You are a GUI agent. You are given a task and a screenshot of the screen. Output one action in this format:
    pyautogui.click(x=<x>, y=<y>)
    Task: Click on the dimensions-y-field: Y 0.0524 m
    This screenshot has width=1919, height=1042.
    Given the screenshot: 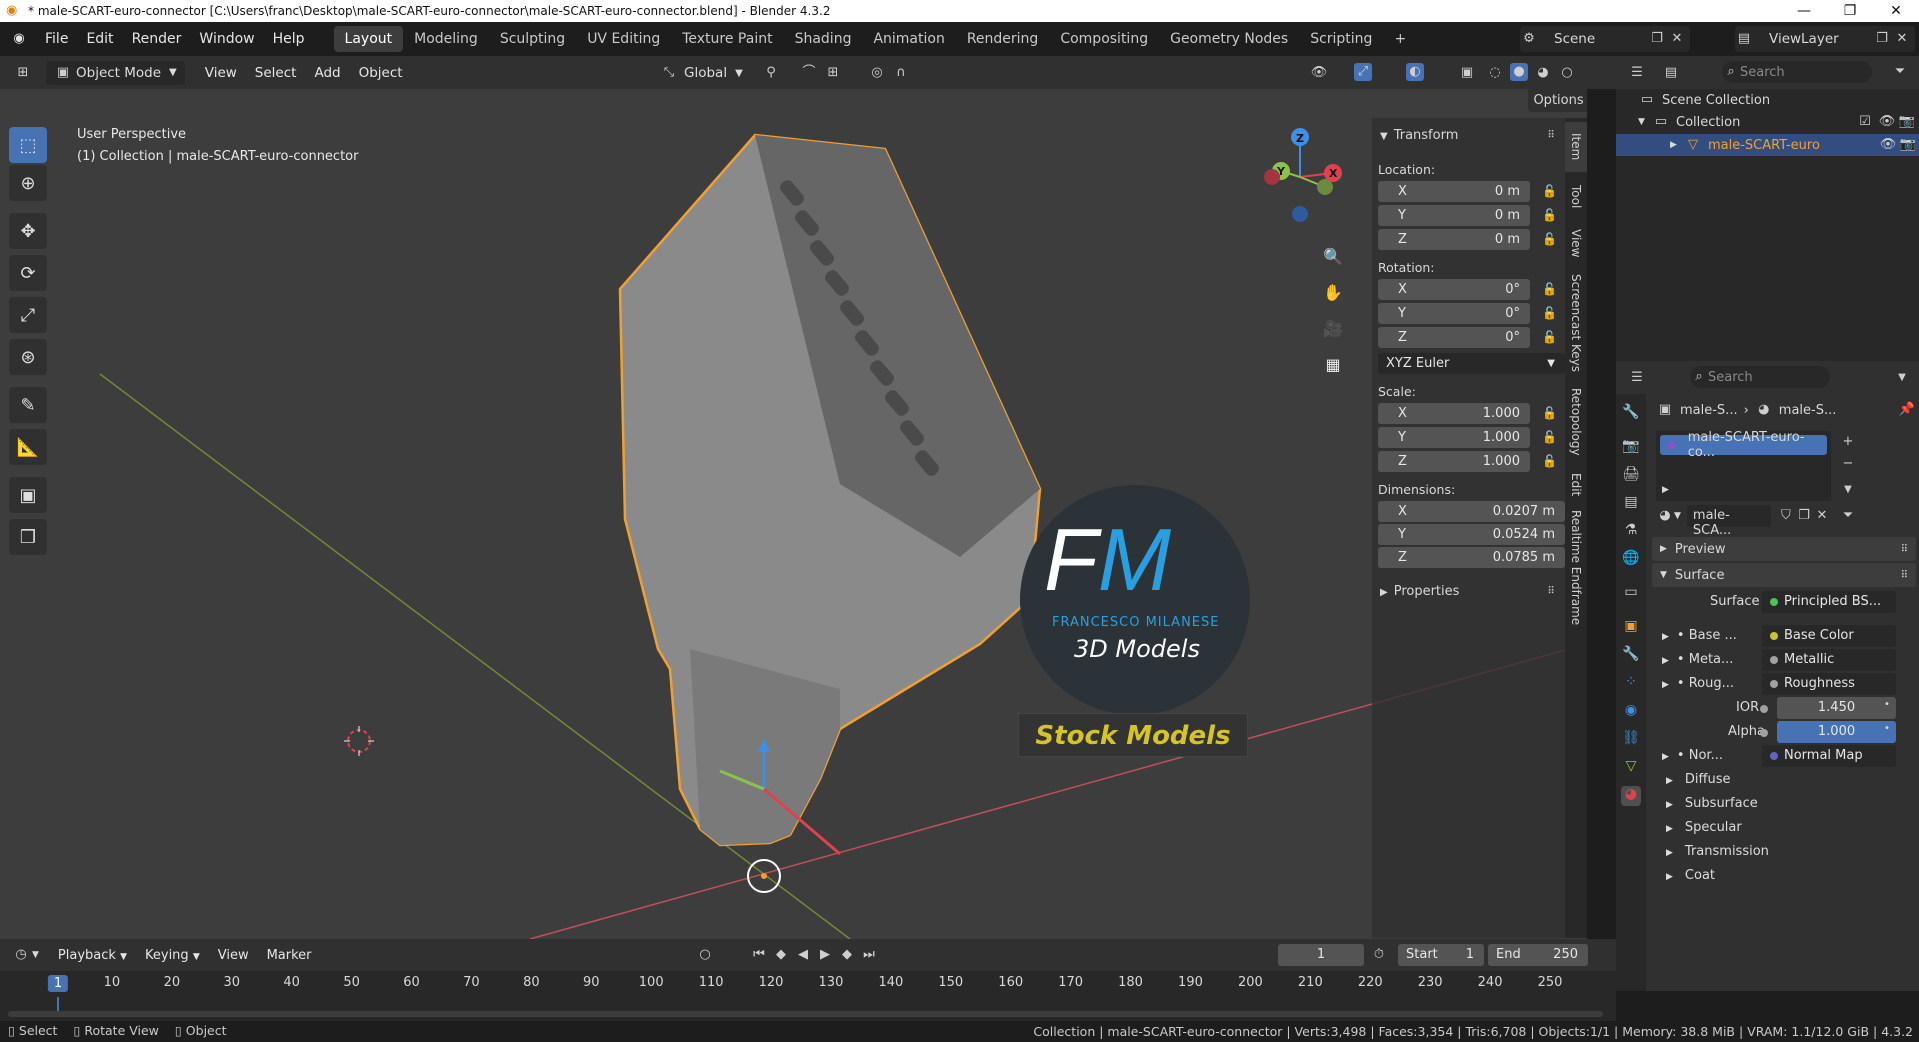 What is the action you would take?
    pyautogui.click(x=1471, y=534)
    